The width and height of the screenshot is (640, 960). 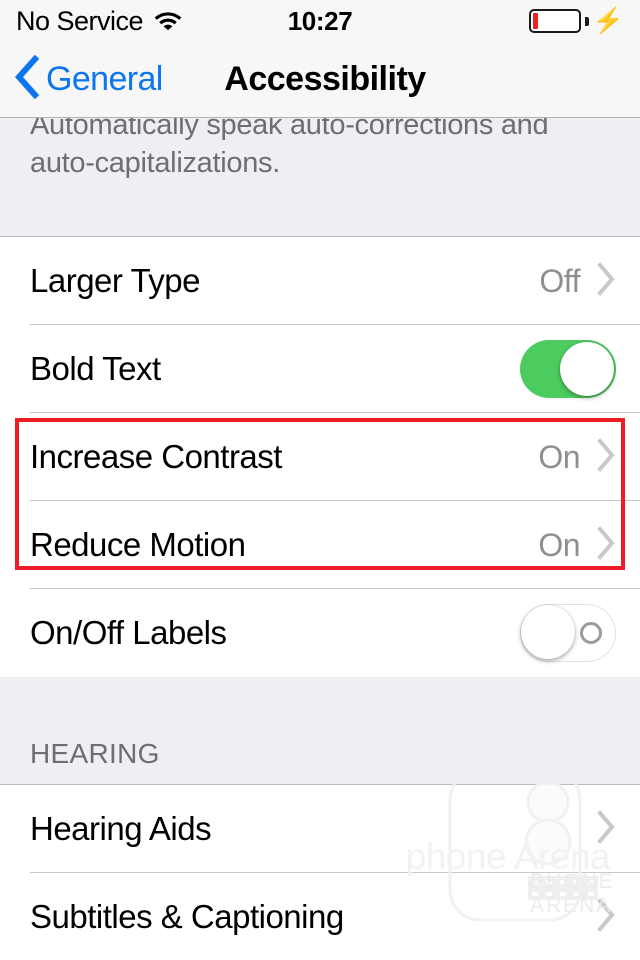 What do you see at coordinates (320, 281) in the screenshot?
I see `row-larger-type: Larger Type Off` at bounding box center [320, 281].